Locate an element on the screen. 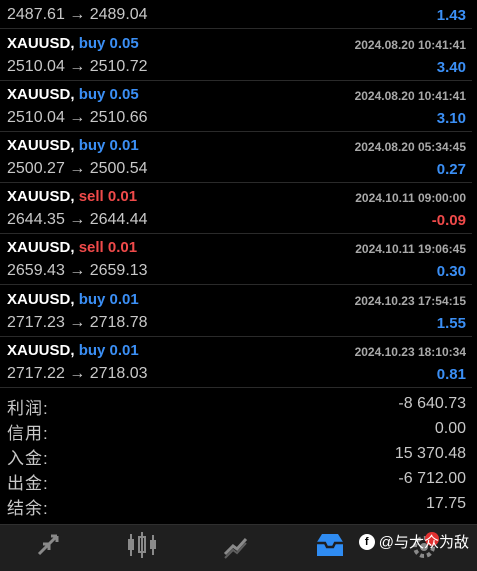  summary-label: 入金: is located at coordinates (28, 458).